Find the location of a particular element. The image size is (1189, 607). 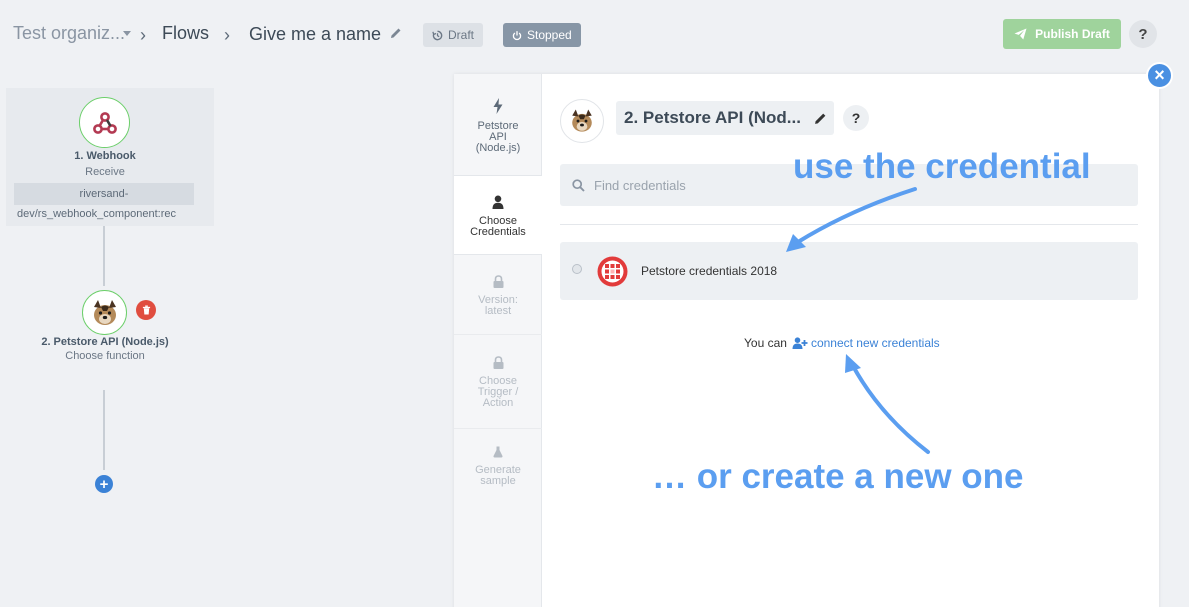

credential-name: Petstore credentials 2018 is located at coordinates (709, 271).